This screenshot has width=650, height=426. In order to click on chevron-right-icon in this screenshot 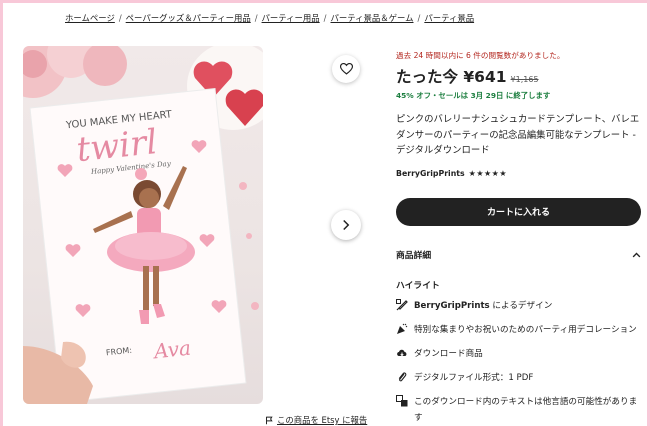, I will do `click(346, 225)`.